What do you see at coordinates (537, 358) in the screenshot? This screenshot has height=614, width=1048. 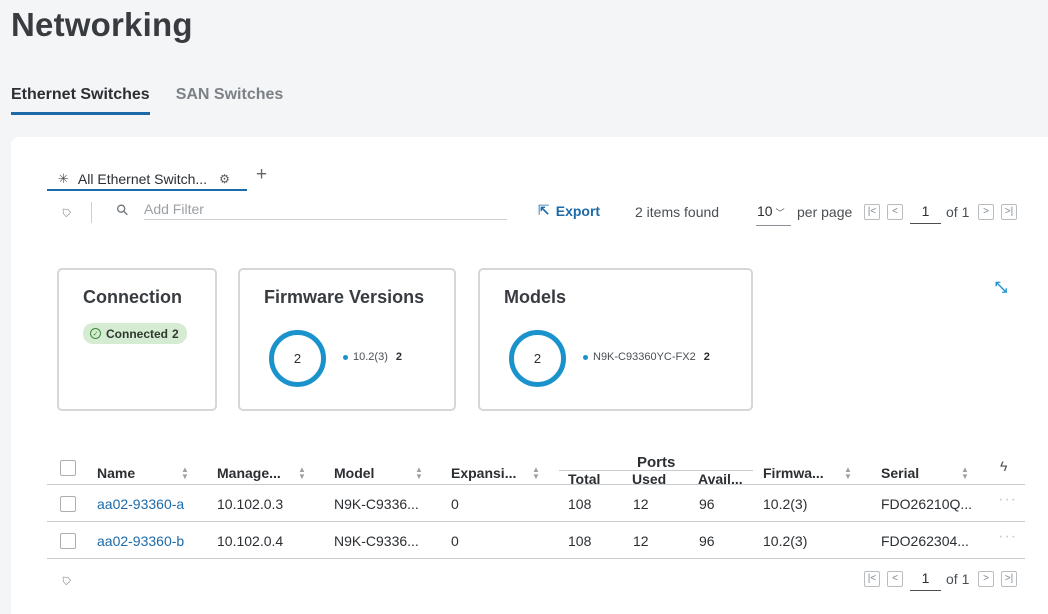 I see `models-donut: 2` at bounding box center [537, 358].